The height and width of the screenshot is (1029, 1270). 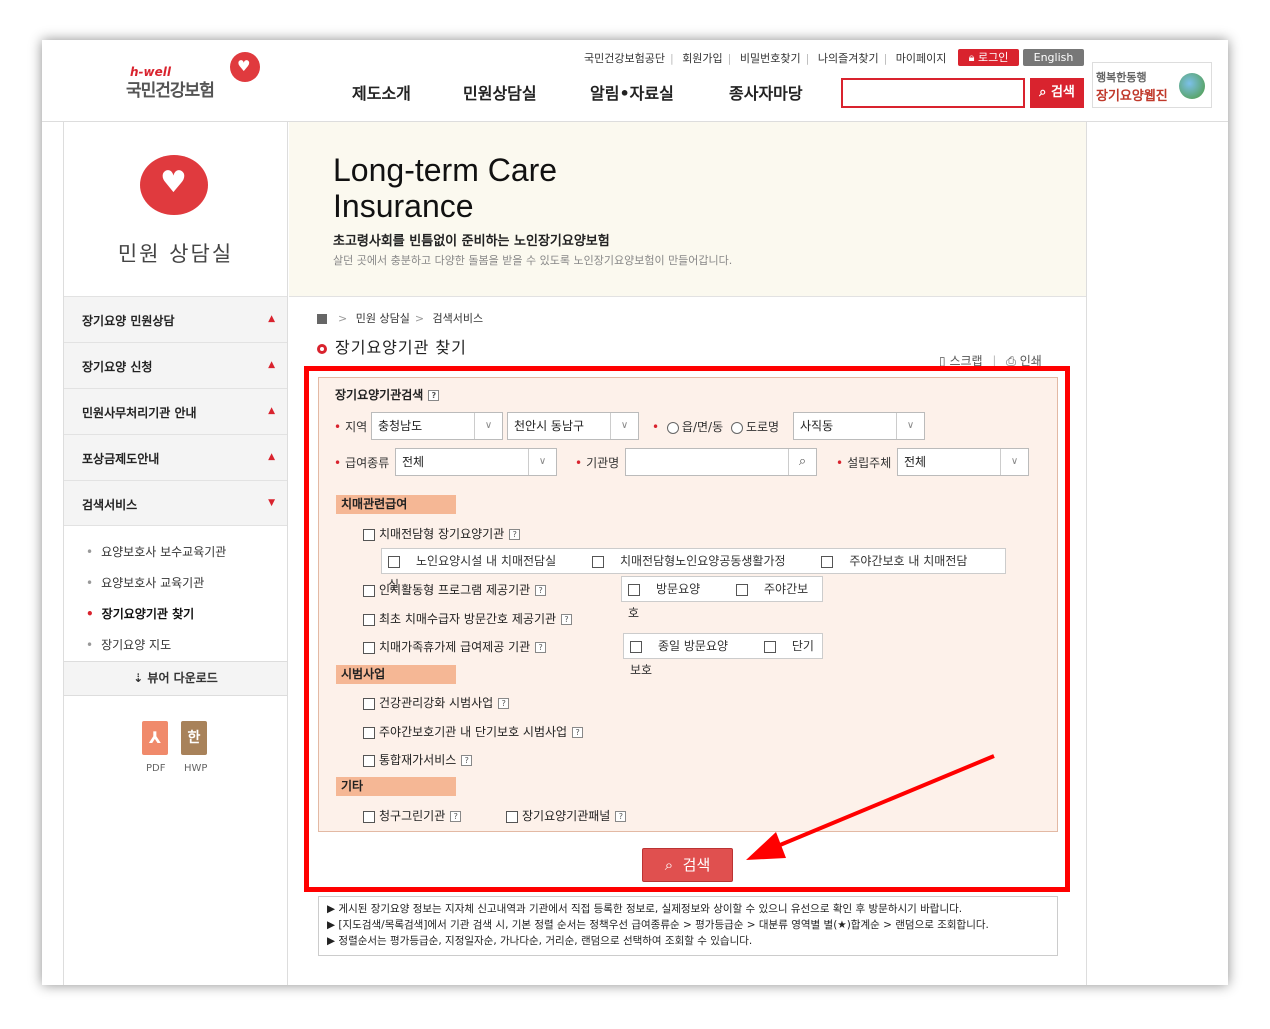 What do you see at coordinates (1057, 93) in the screenshot?
I see `top-search-button: ⌕ 검색` at bounding box center [1057, 93].